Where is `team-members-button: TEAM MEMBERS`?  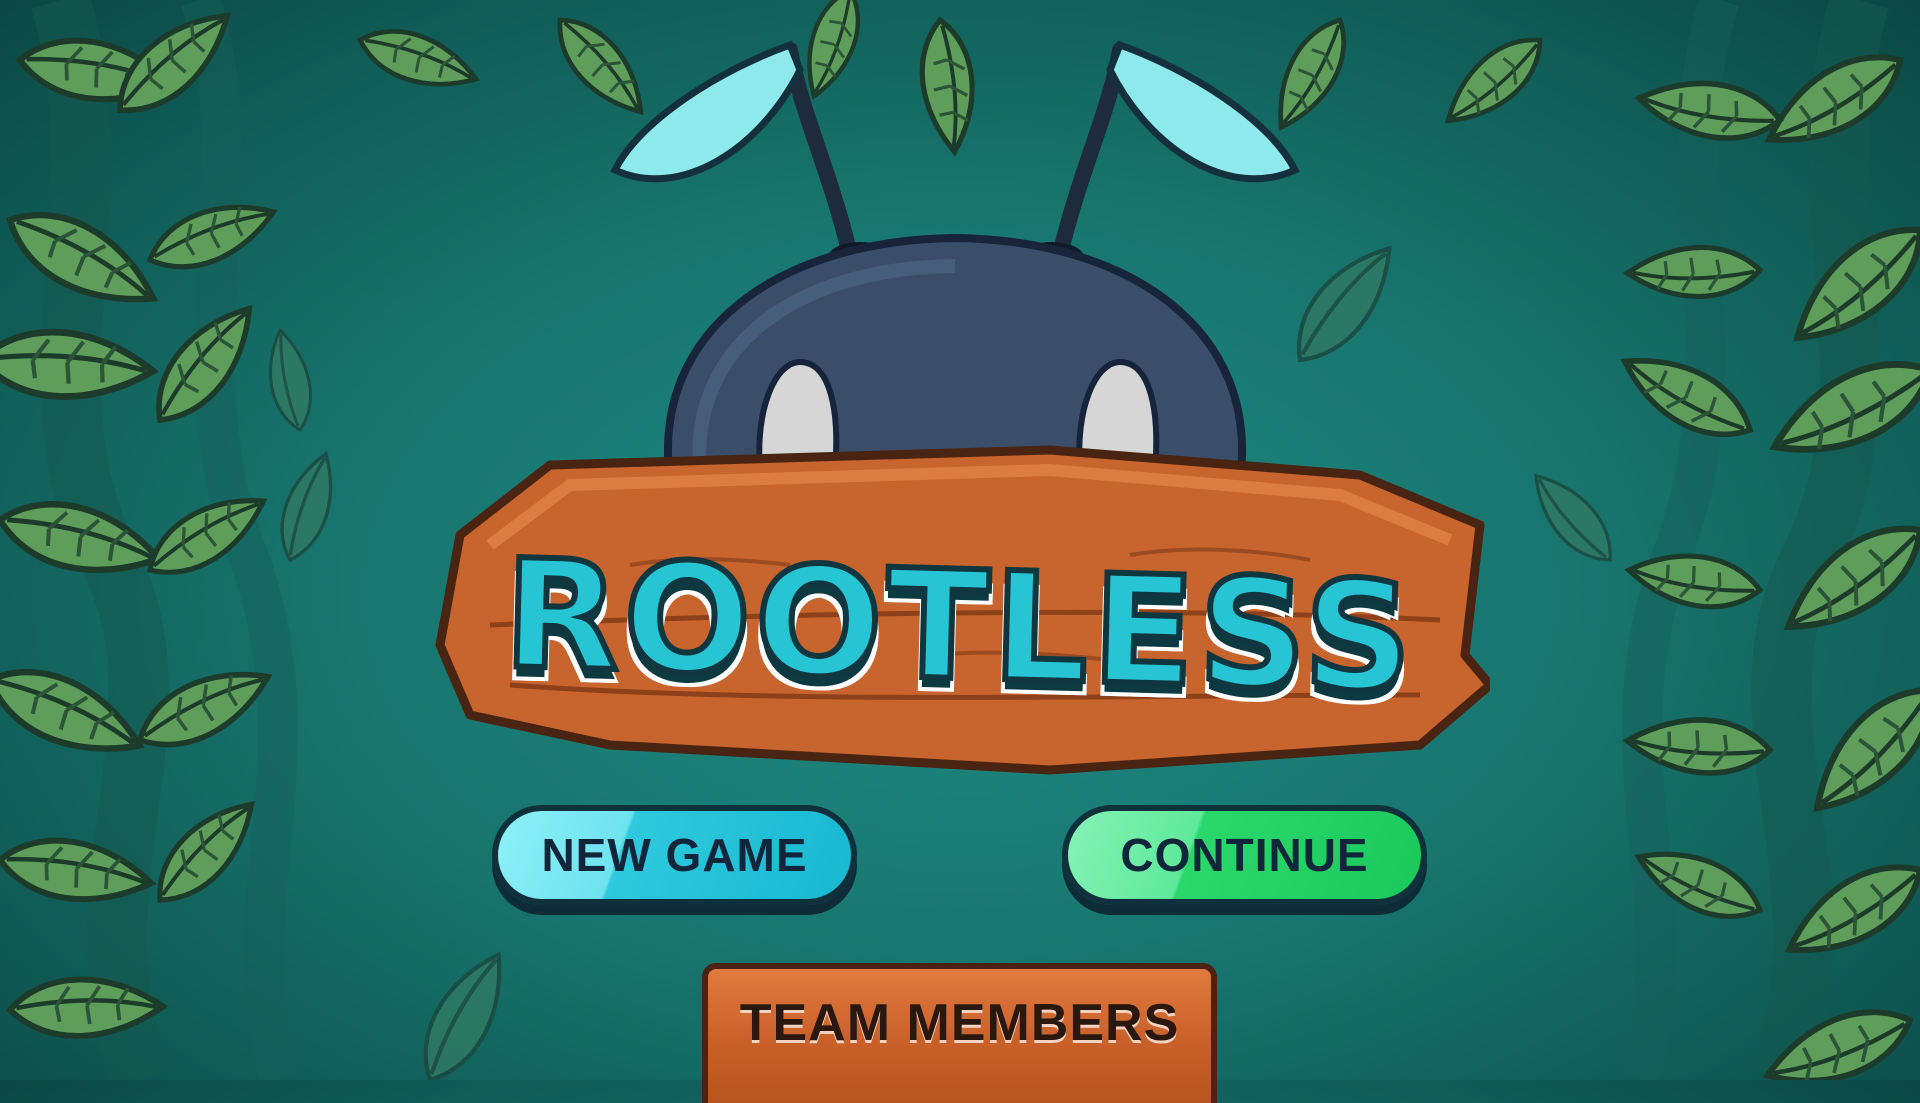
team-members-button: TEAM MEMBERS is located at coordinates (959, 1033).